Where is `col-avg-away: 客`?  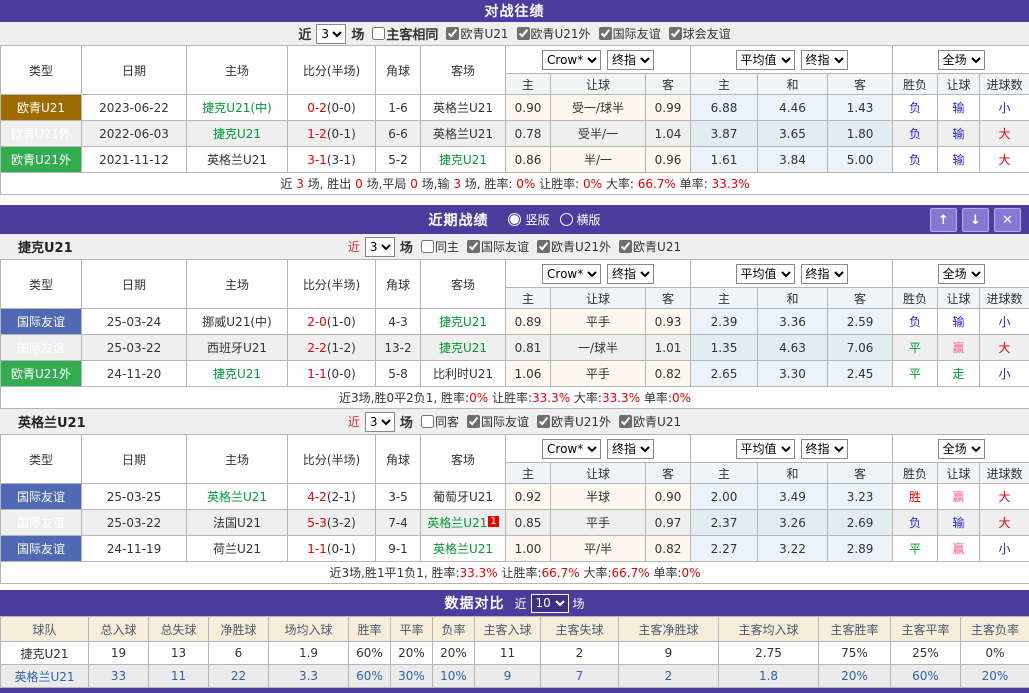 col-avg-away: 客 is located at coordinates (860, 84).